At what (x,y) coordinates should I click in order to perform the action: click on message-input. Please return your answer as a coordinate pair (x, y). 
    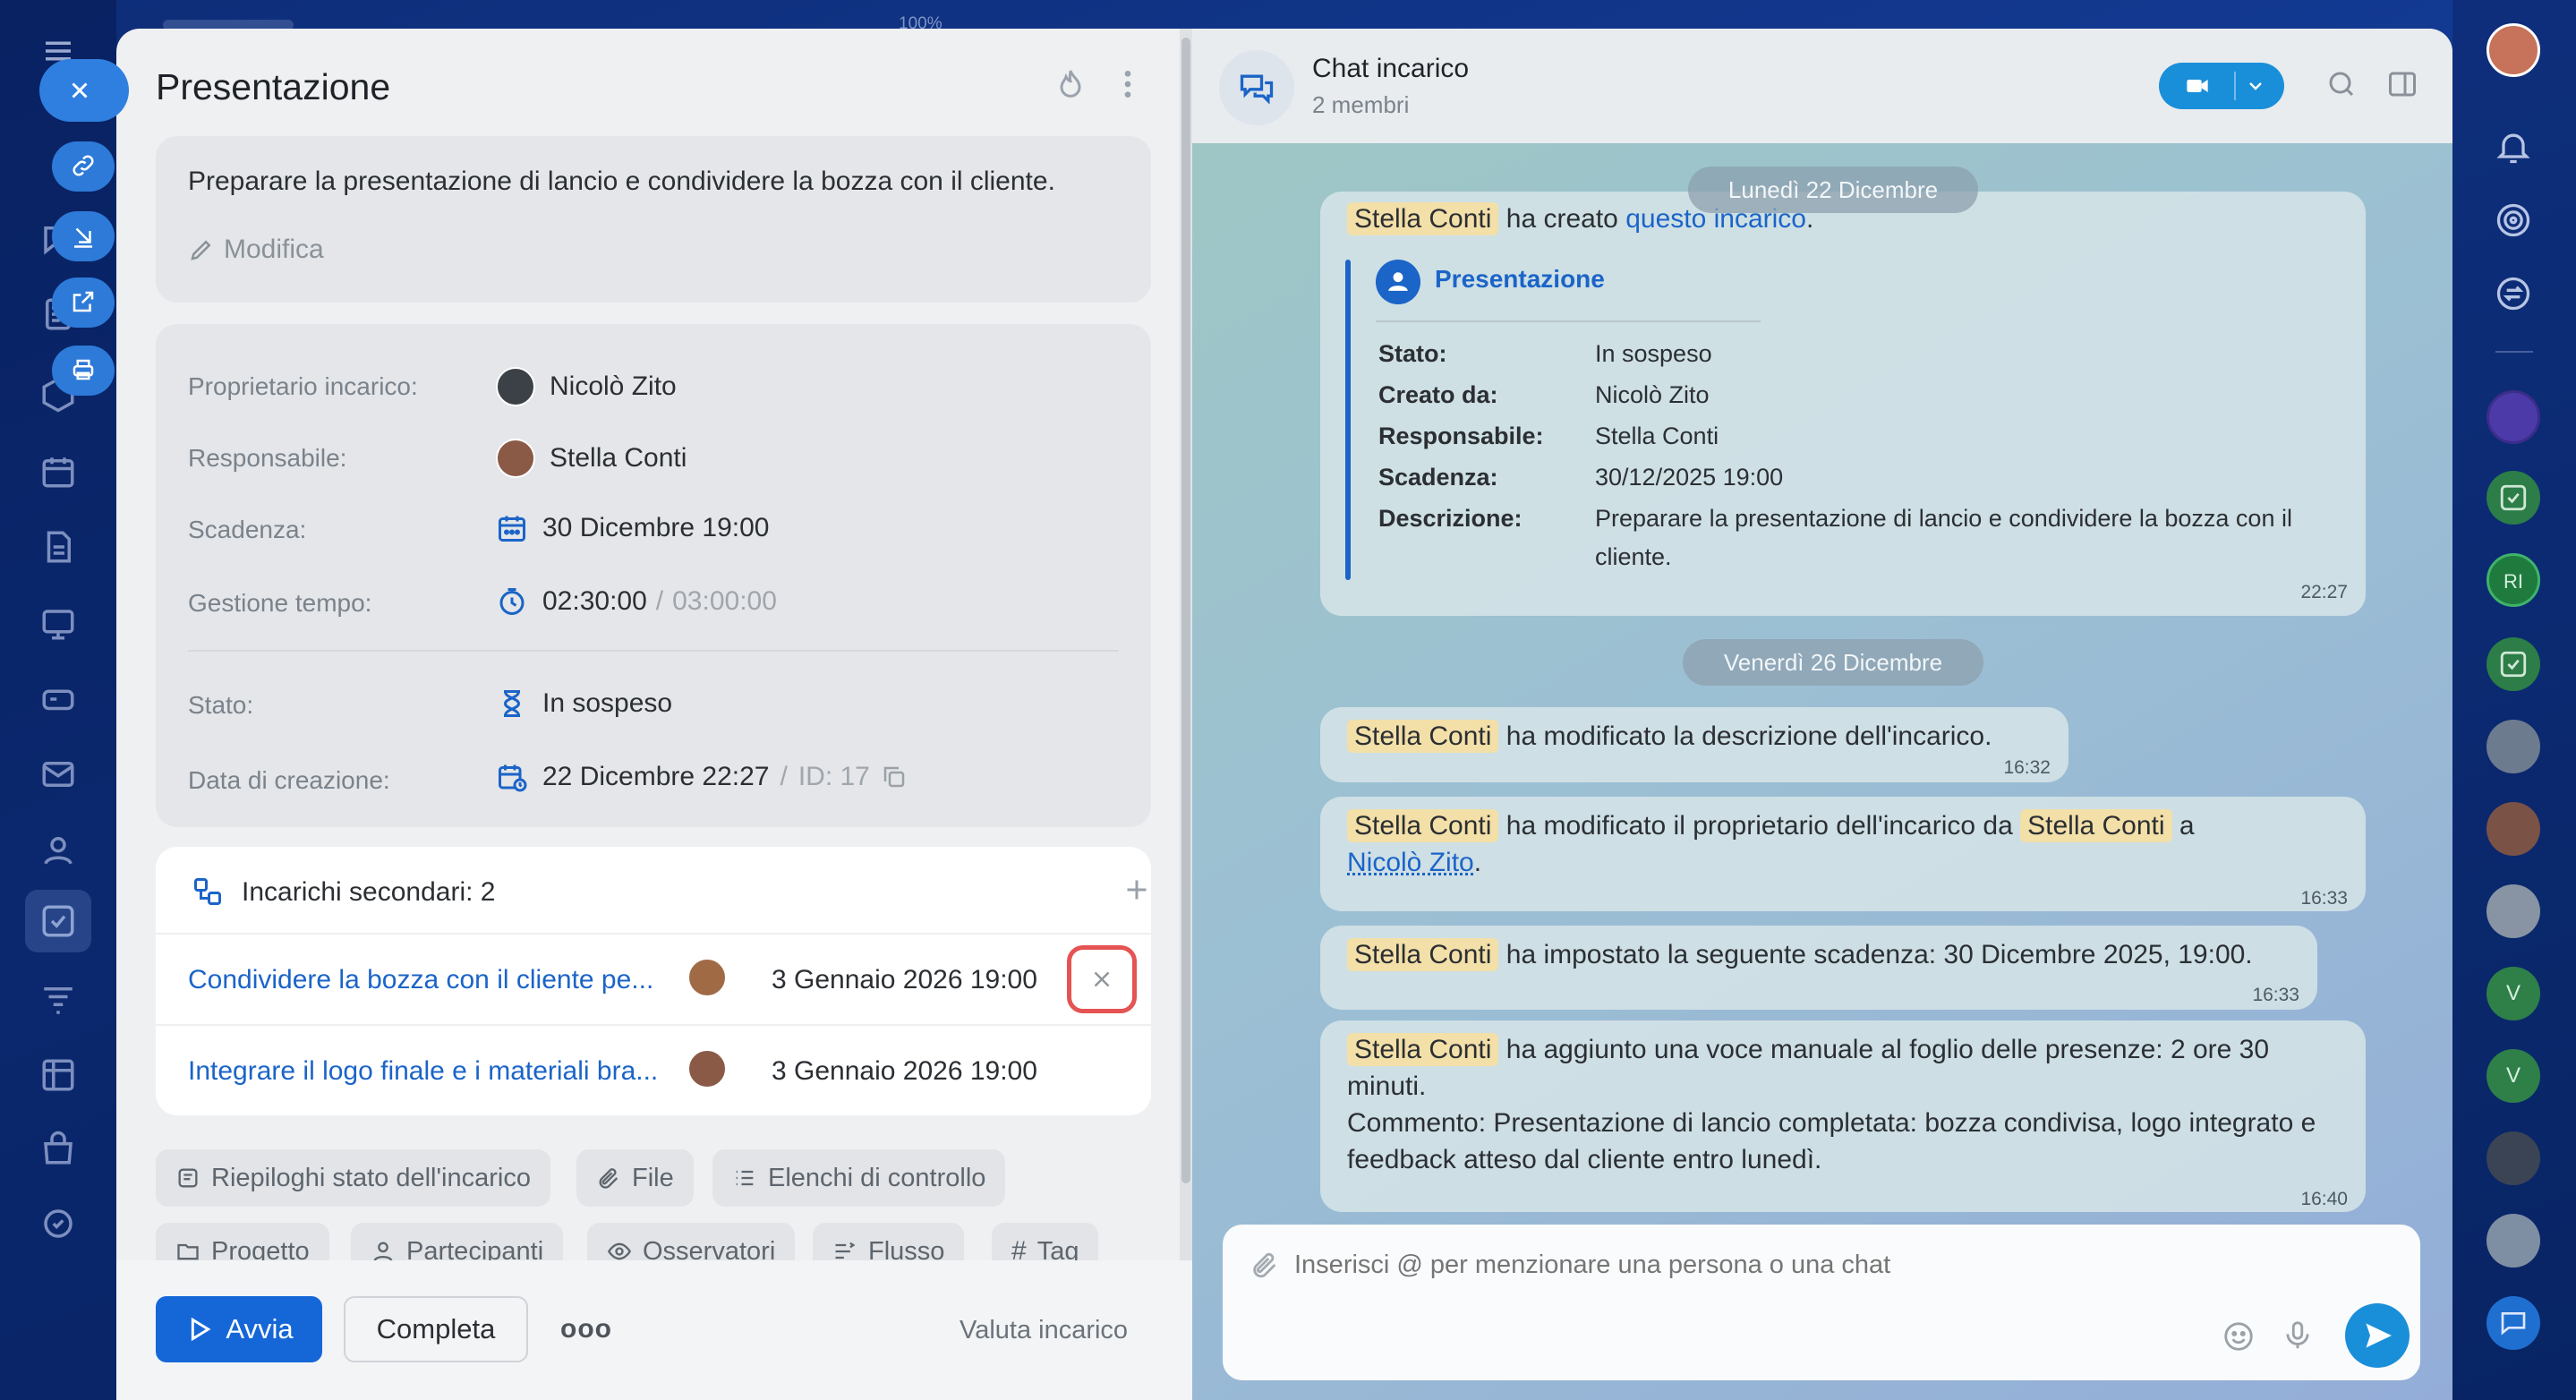
    Looking at the image, I should click on (1741, 1264).